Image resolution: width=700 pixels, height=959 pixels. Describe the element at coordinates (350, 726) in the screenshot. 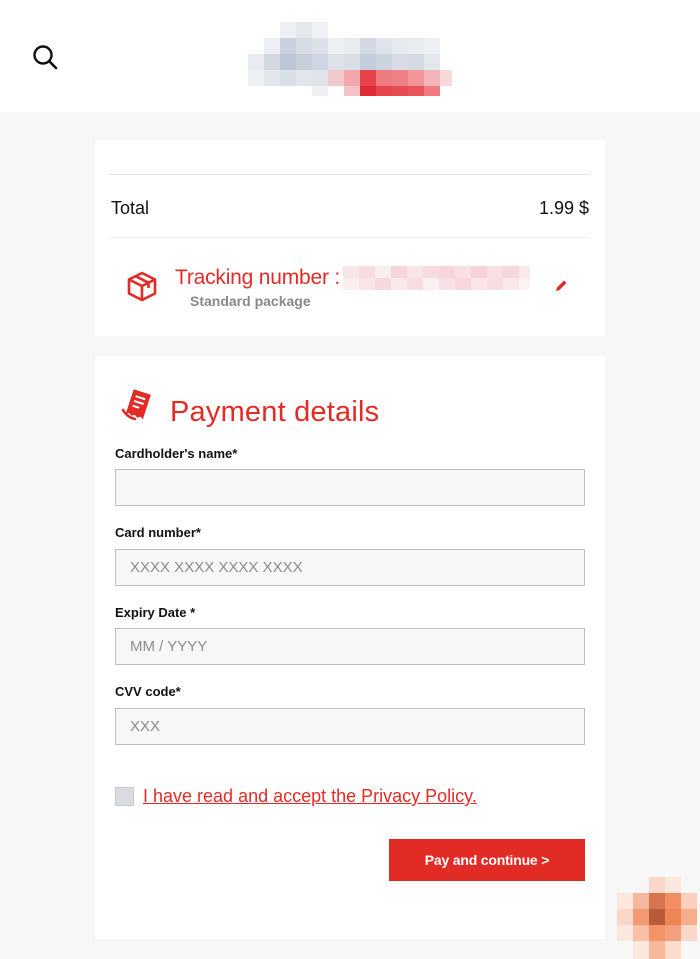

I see `cvv-code-input` at that location.